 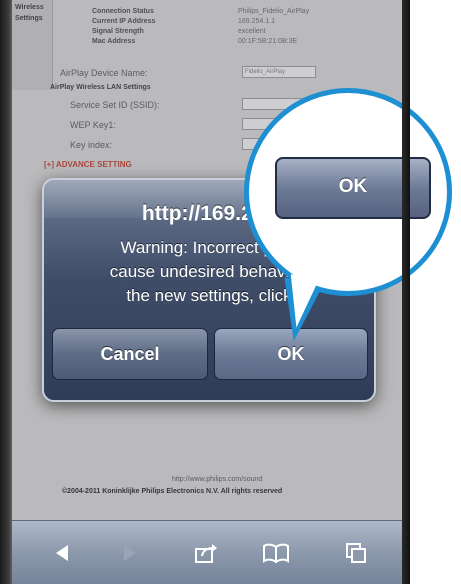 I want to click on device-frame-left, so click(x=6, y=292).